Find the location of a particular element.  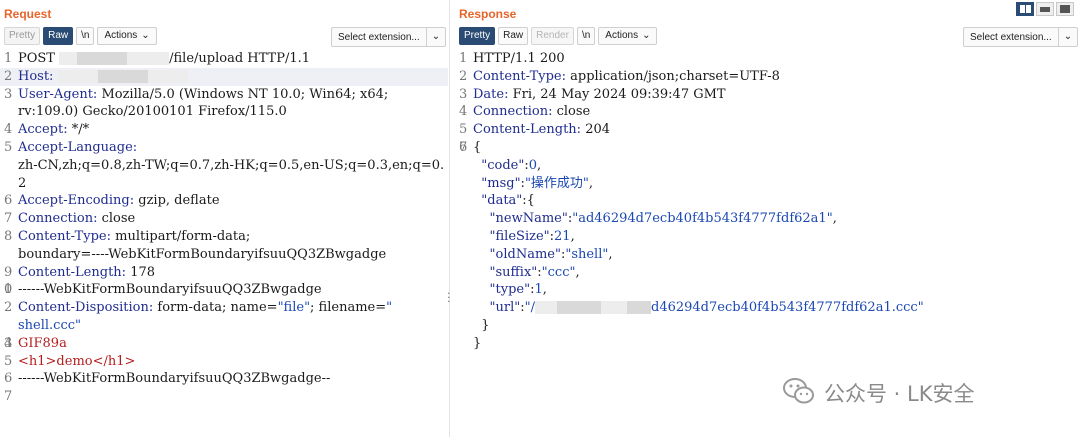

editor-line: 8 Content-Type: multipart/form-data; is located at coordinates (127, 236).